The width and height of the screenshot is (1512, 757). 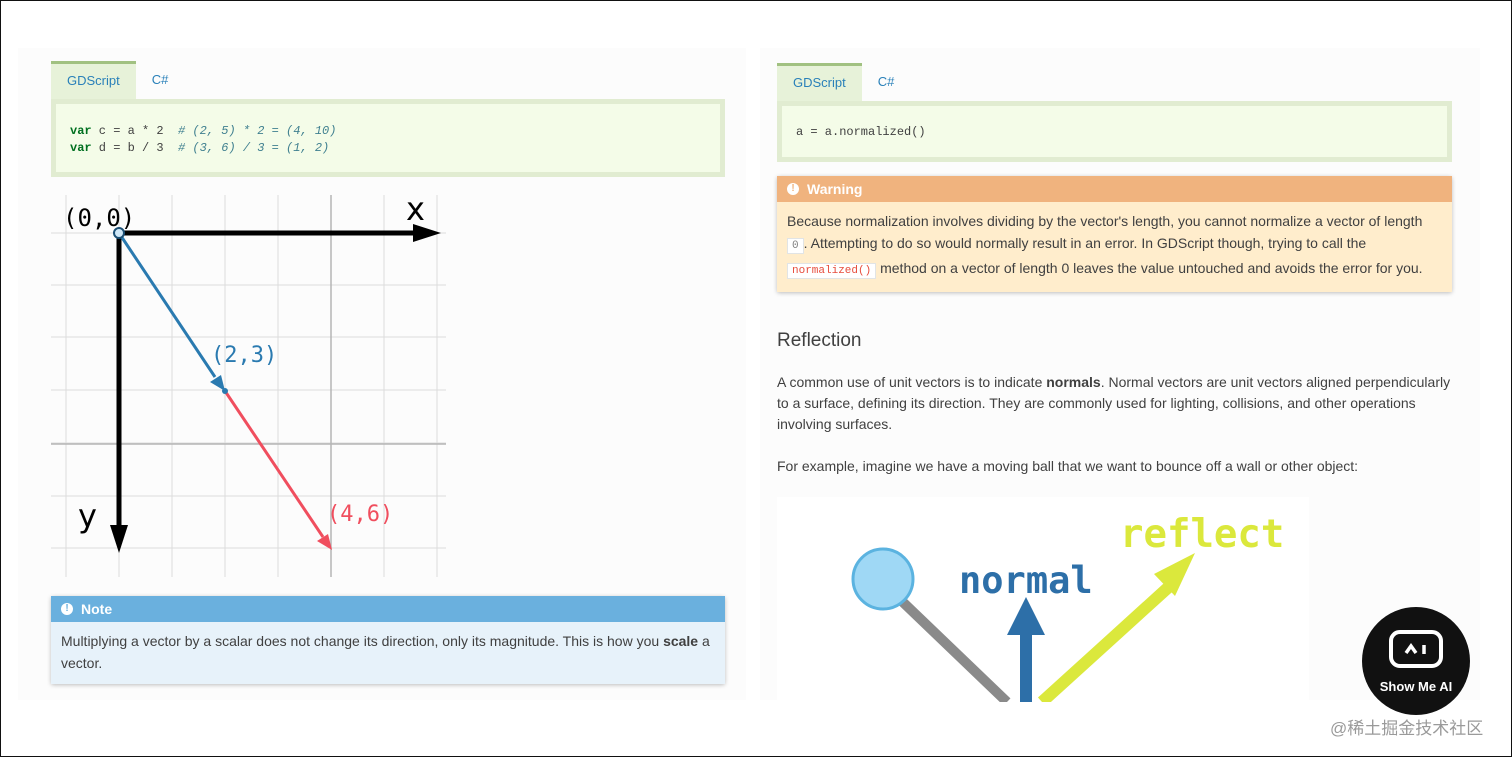 I want to click on code-line: var d = b / 3 # (3, 6) / 3 = (1, 2), so click(x=200, y=148).